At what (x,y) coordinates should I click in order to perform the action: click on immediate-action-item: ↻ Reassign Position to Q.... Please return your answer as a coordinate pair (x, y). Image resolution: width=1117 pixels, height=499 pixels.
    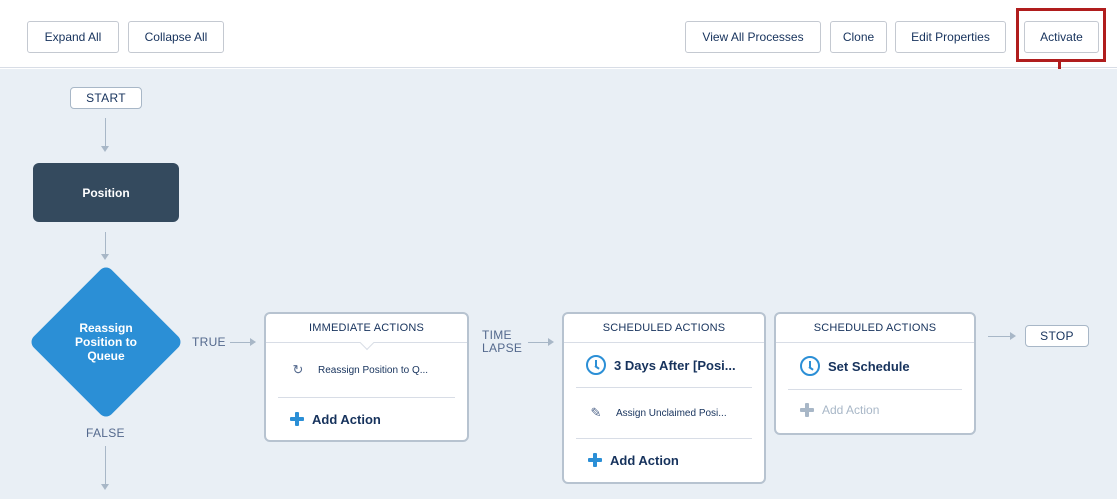
    Looking at the image, I should click on (366, 370).